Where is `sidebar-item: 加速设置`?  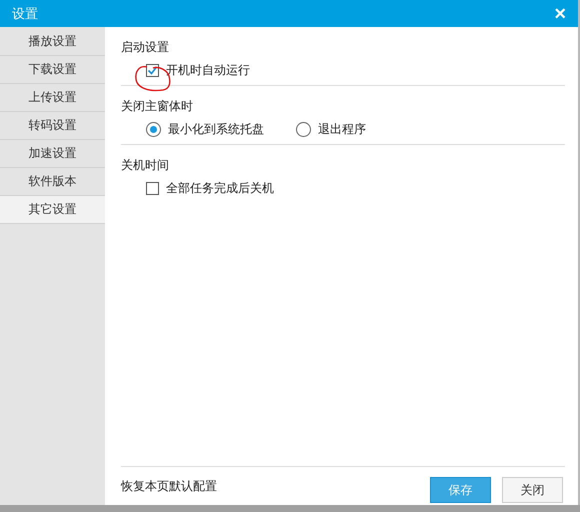 sidebar-item: 加速设置 is located at coordinates (52, 154).